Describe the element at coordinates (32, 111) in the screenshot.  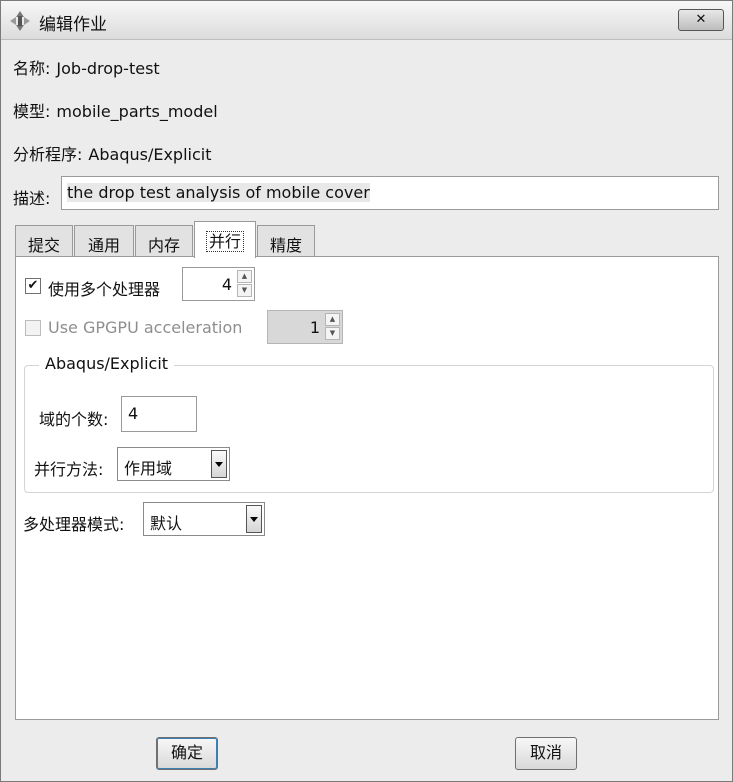
I see `model-label: 模型:` at that location.